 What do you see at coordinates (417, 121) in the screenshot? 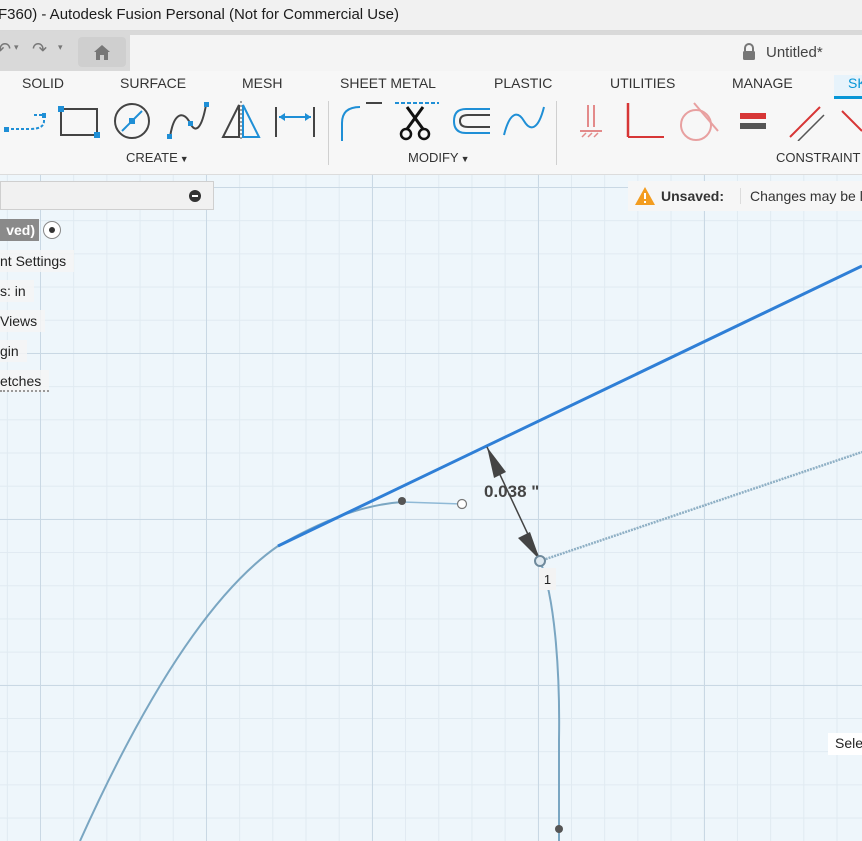
I see `trim-scissors-icon` at bounding box center [417, 121].